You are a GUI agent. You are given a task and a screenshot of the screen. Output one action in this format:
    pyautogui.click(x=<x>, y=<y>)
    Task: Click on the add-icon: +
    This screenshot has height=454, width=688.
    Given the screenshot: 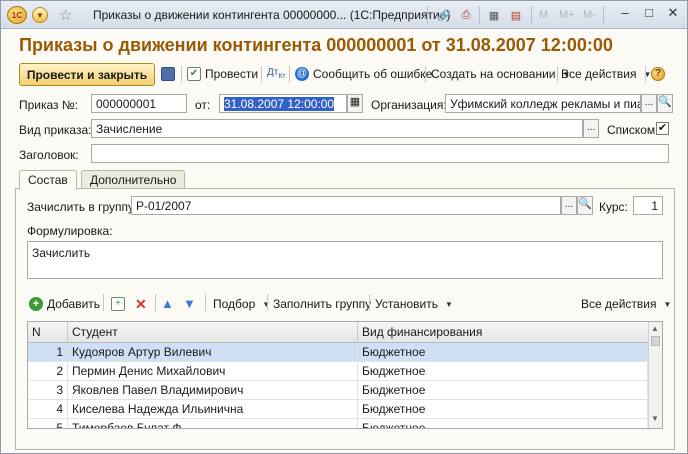 What is the action you would take?
    pyautogui.click(x=36, y=304)
    